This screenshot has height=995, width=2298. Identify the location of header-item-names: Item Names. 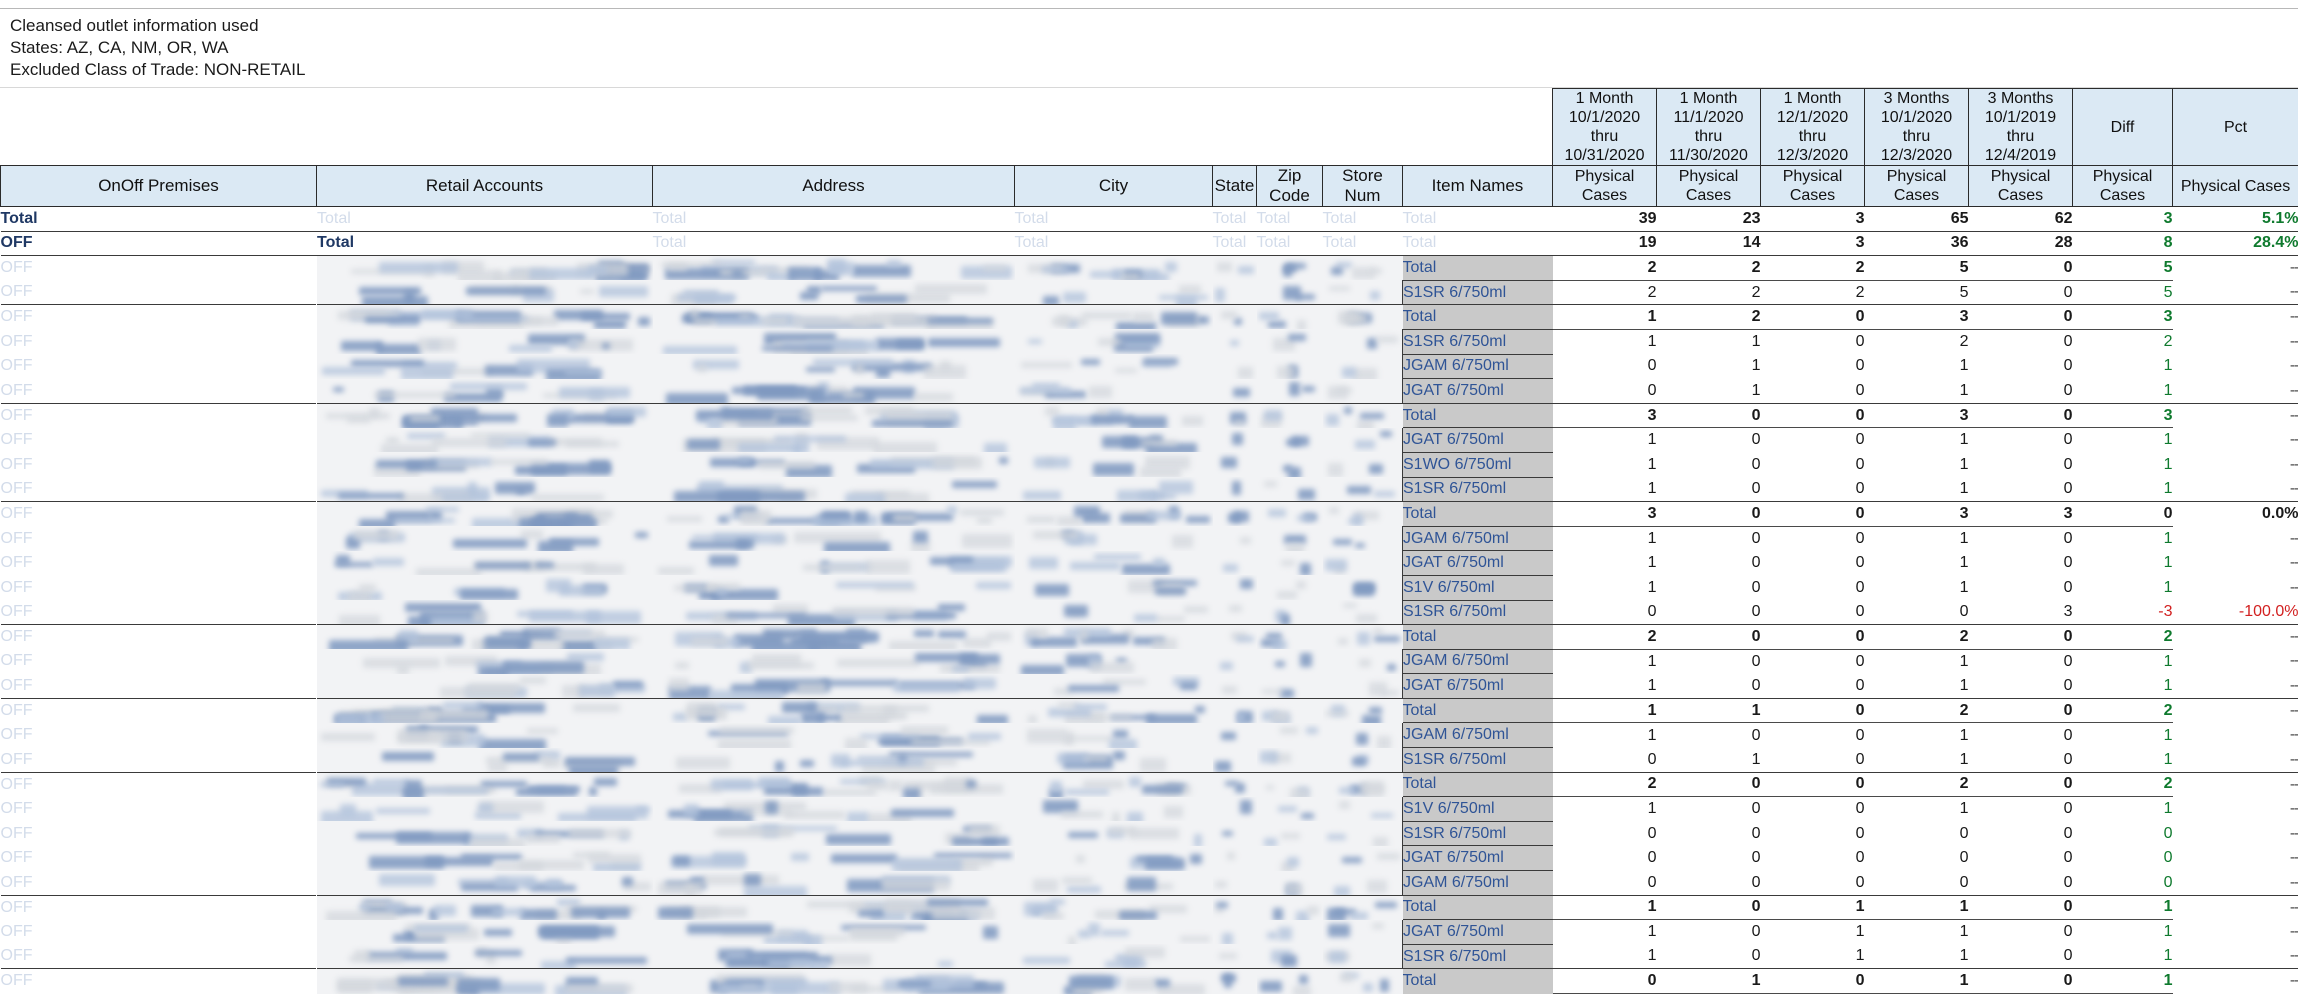
(1477, 186).